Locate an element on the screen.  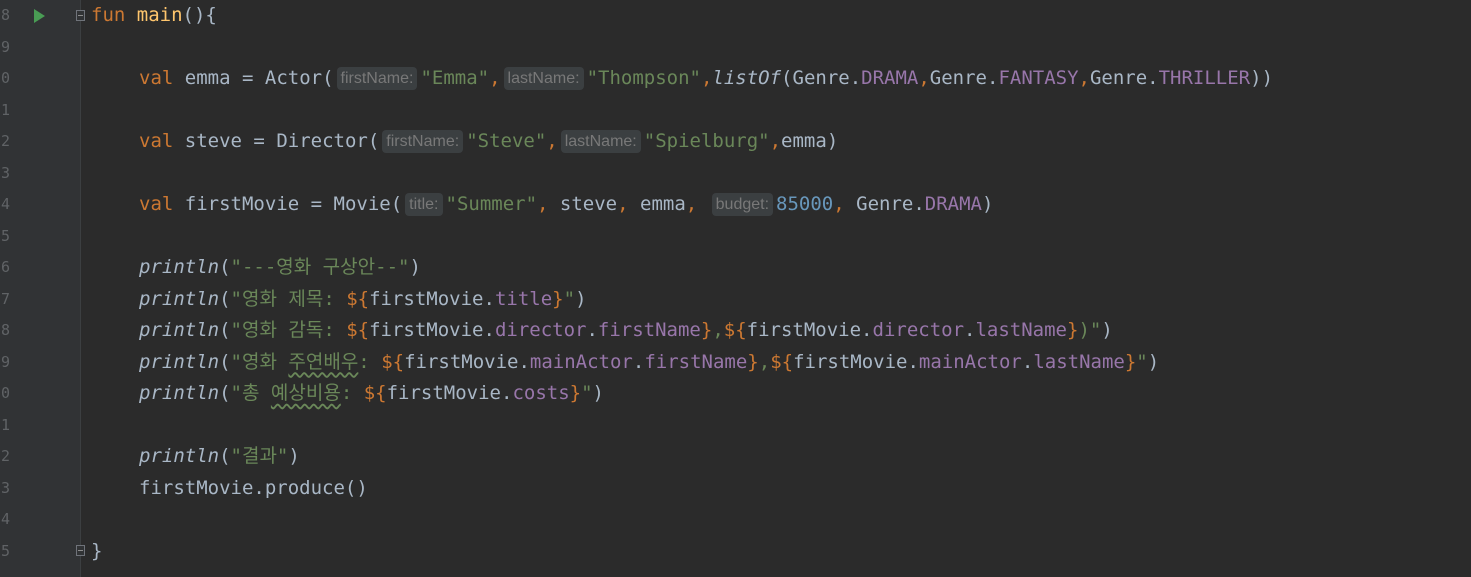
typo-highlight: 주연배우 is located at coordinates (323, 361).